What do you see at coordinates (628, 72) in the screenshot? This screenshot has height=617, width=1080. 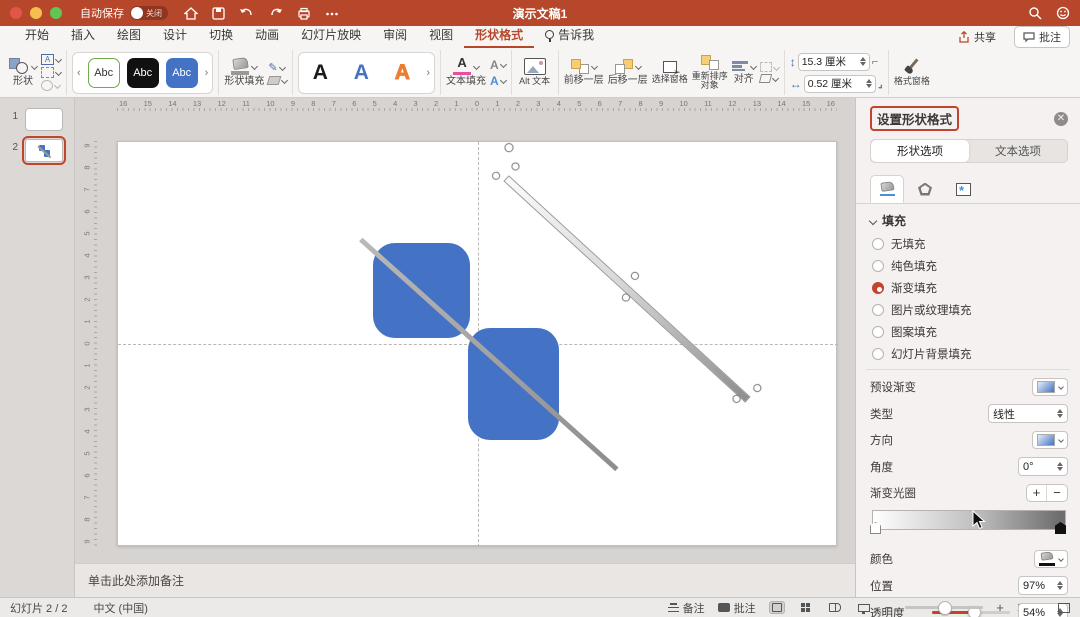 I see `send-backward-button: 后移一层` at bounding box center [628, 72].